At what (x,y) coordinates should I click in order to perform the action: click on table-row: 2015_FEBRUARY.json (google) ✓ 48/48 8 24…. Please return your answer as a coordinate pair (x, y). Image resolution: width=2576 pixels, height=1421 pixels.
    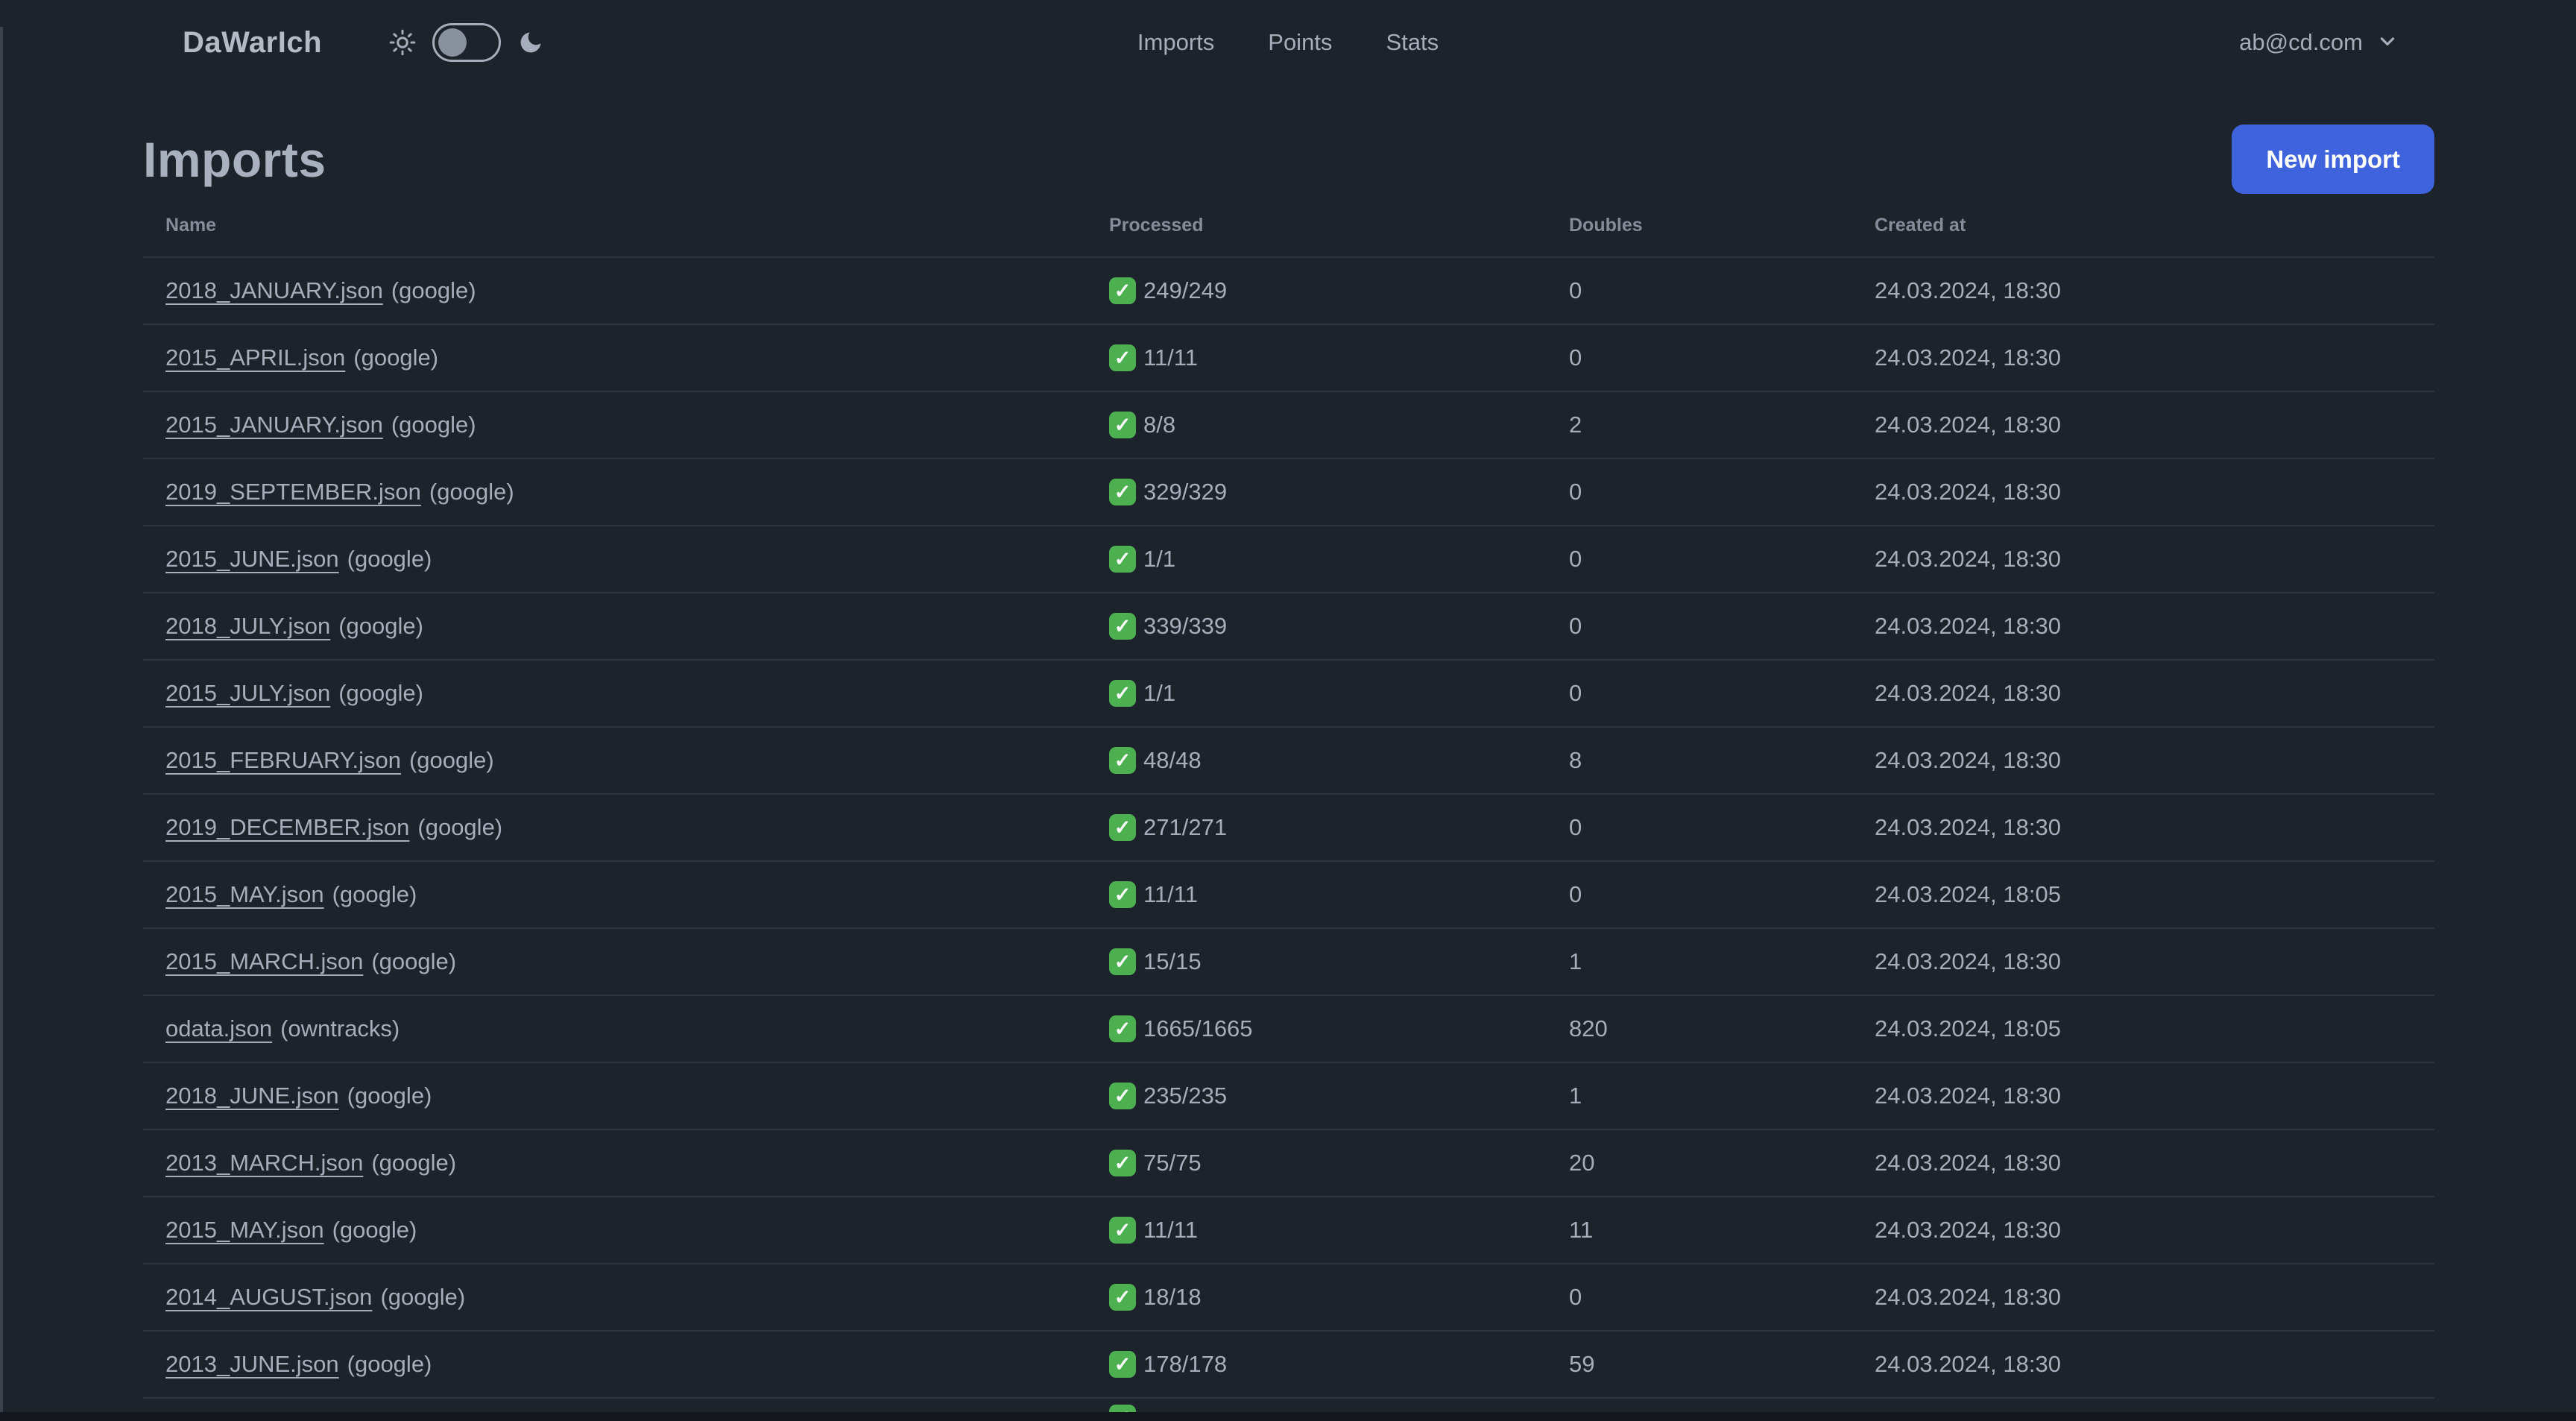
    Looking at the image, I should click on (1288, 761).